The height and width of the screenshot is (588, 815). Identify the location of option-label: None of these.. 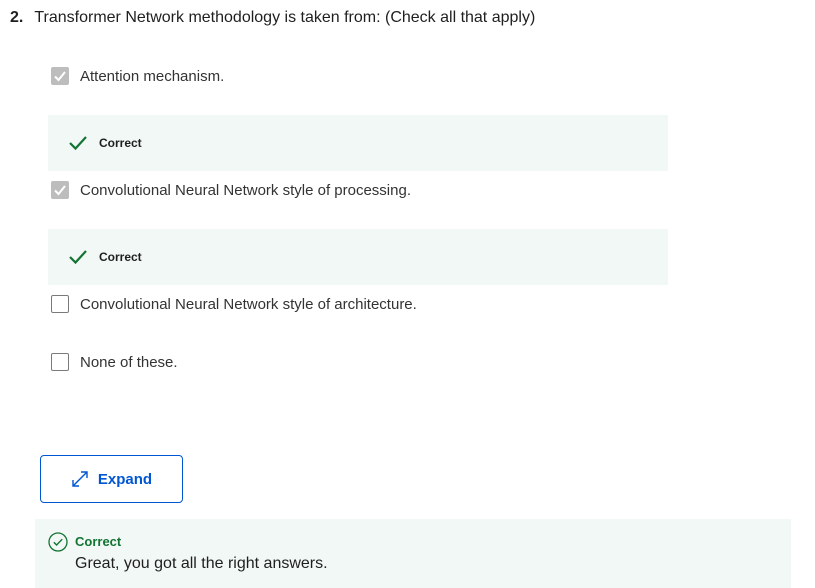
(129, 362).